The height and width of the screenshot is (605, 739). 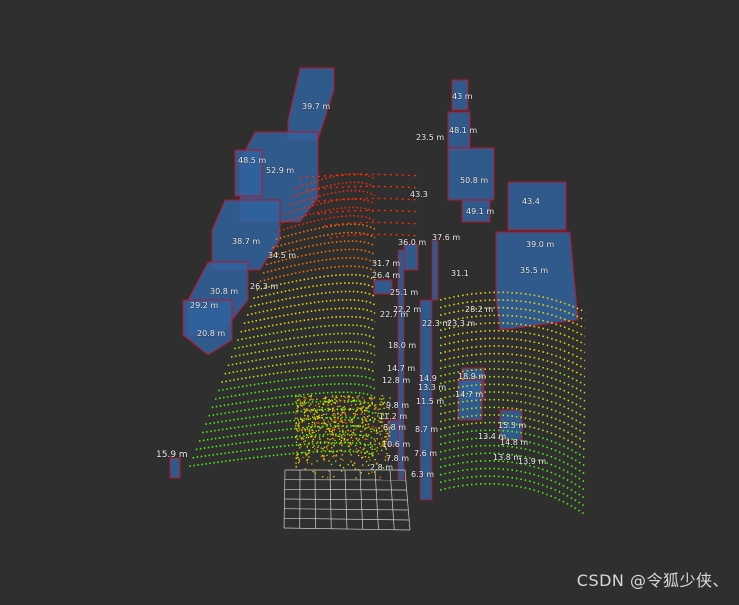 What do you see at coordinates (346, 489) in the screenshot?
I see `grid-line` at bounding box center [346, 489].